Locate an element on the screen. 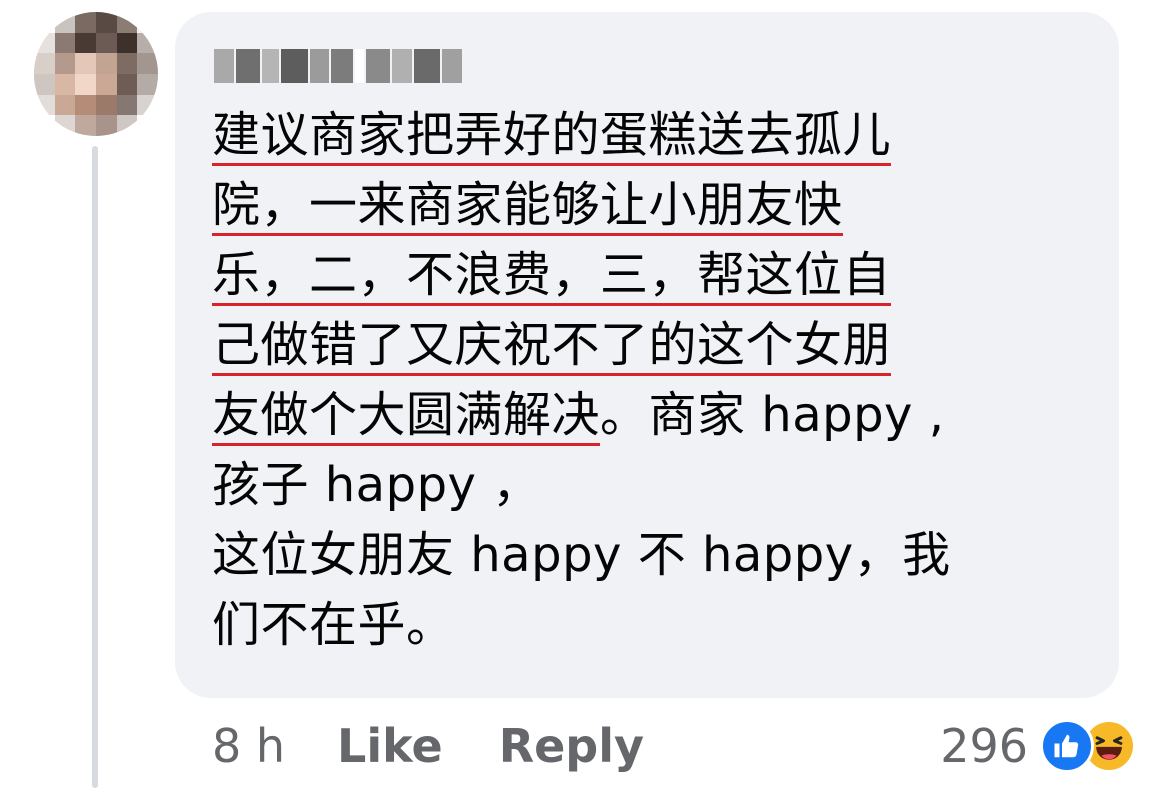 The width and height of the screenshot is (1170, 788). comment-line: 乐，二，不浪费，三，帮这位自 is located at coordinates (652, 275).